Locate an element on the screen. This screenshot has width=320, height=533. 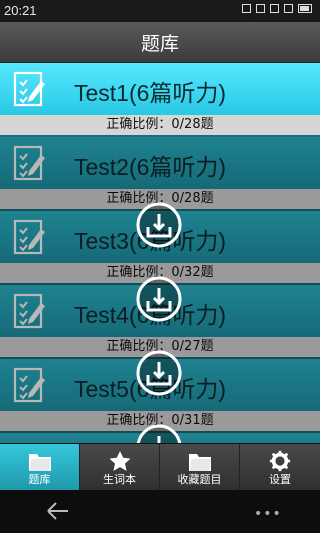
status-icons is located at coordinates (277, 8).